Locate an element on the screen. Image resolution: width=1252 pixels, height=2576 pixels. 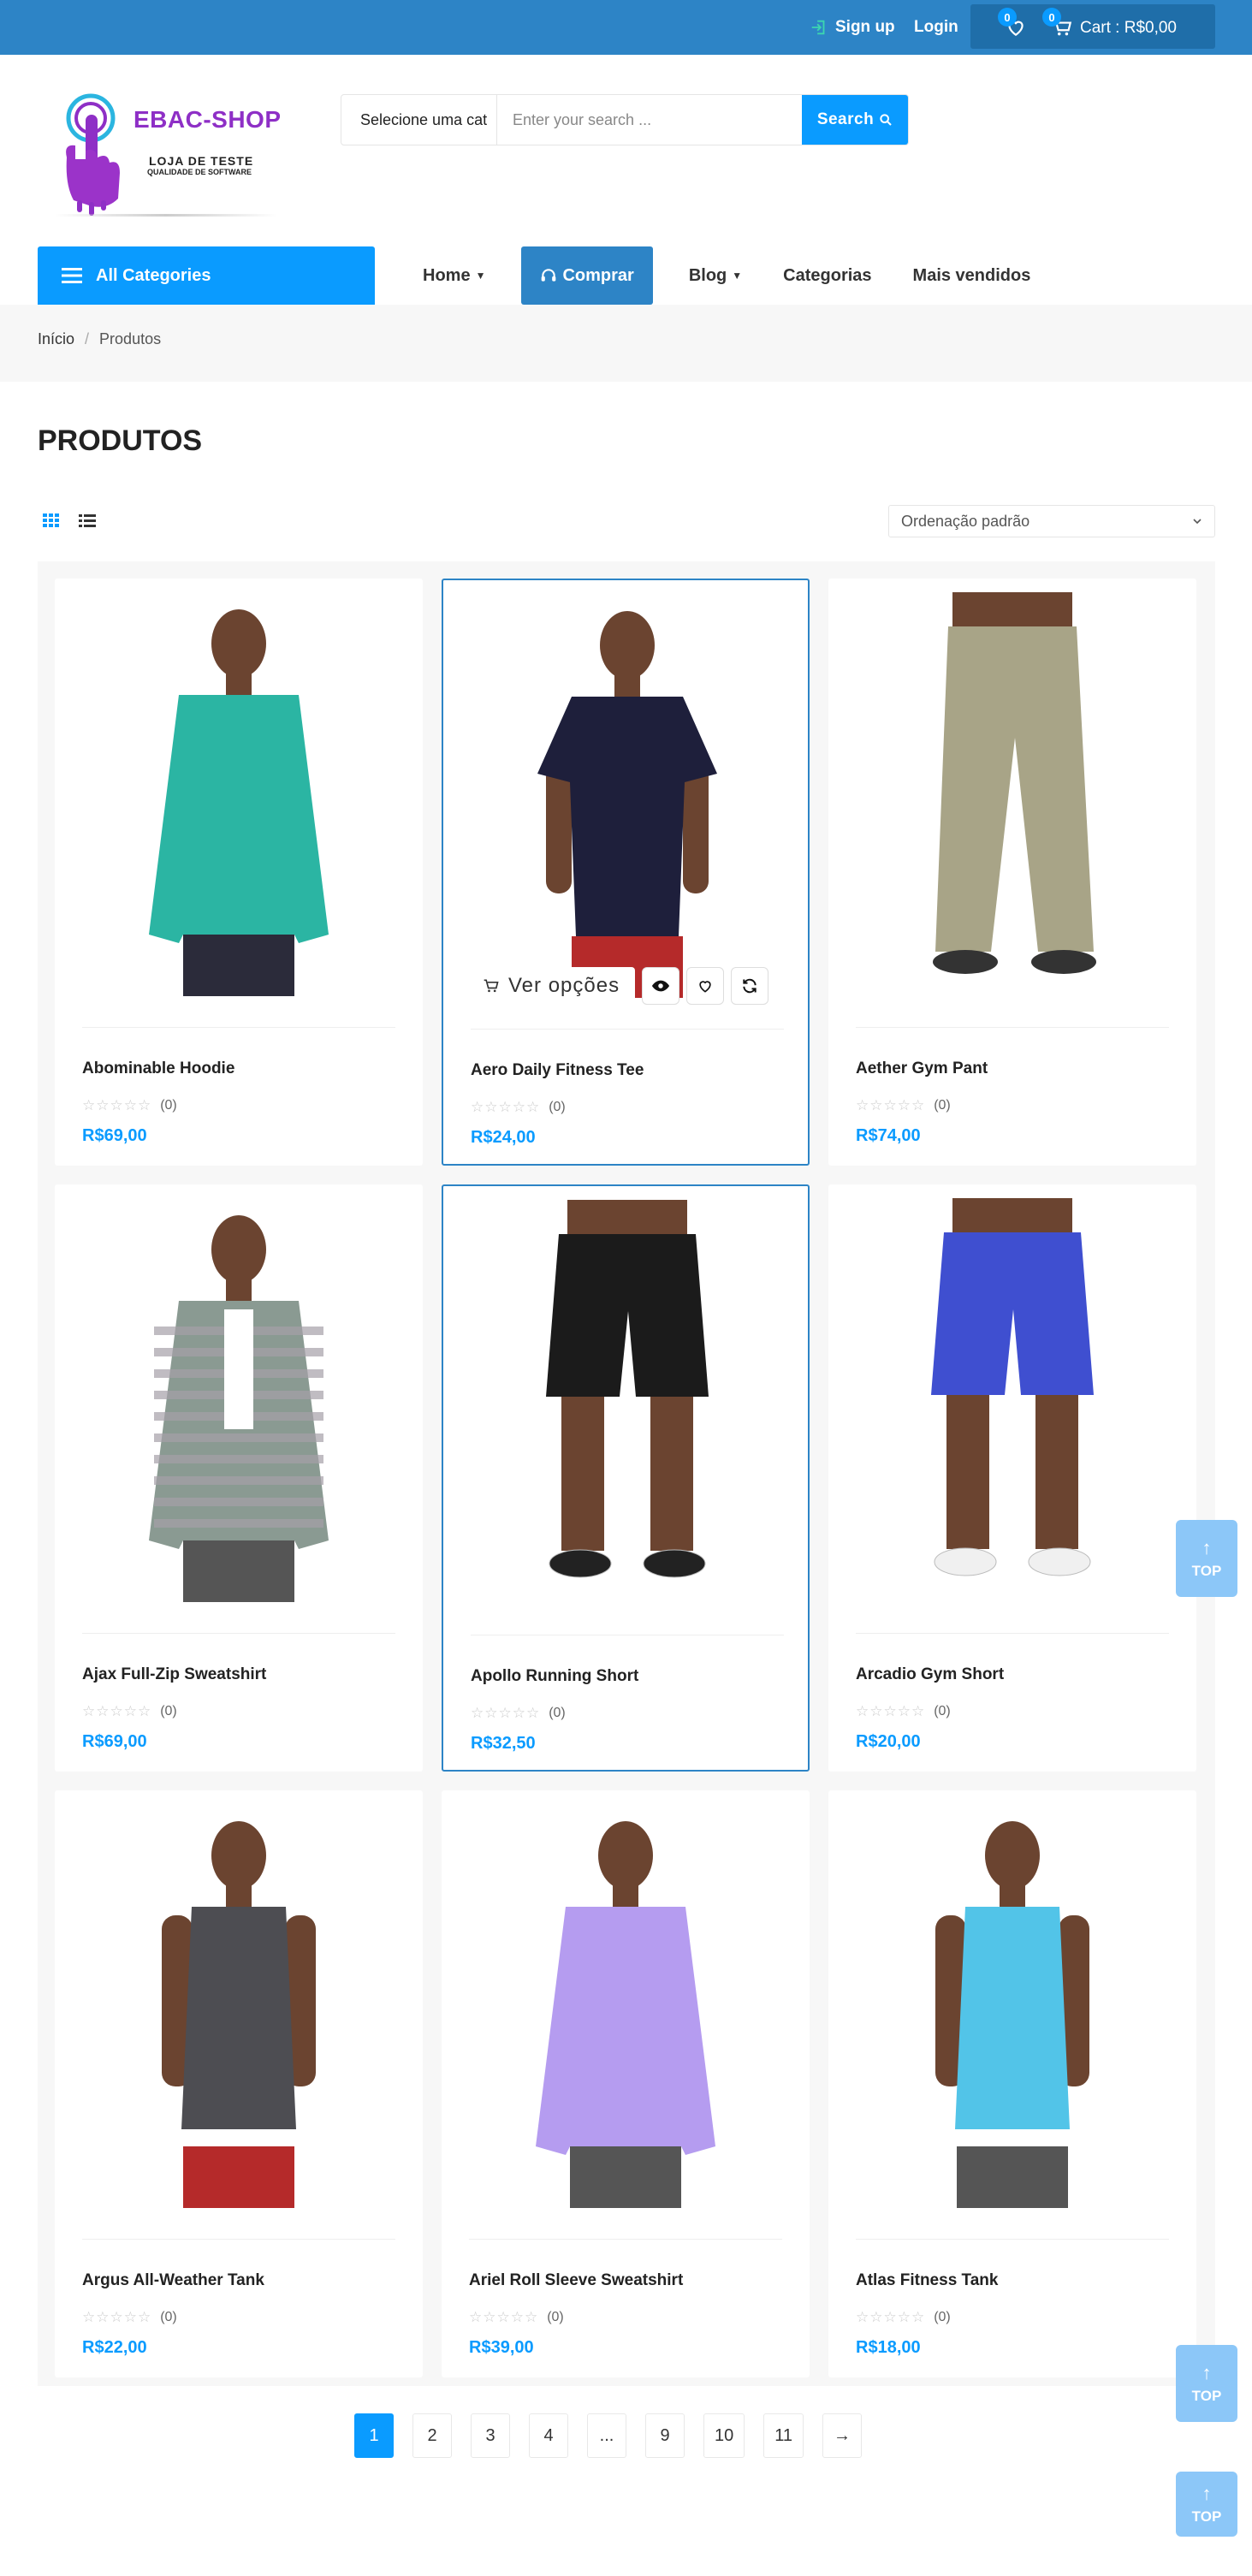
next-page-button: → is located at coordinates (842, 2435).